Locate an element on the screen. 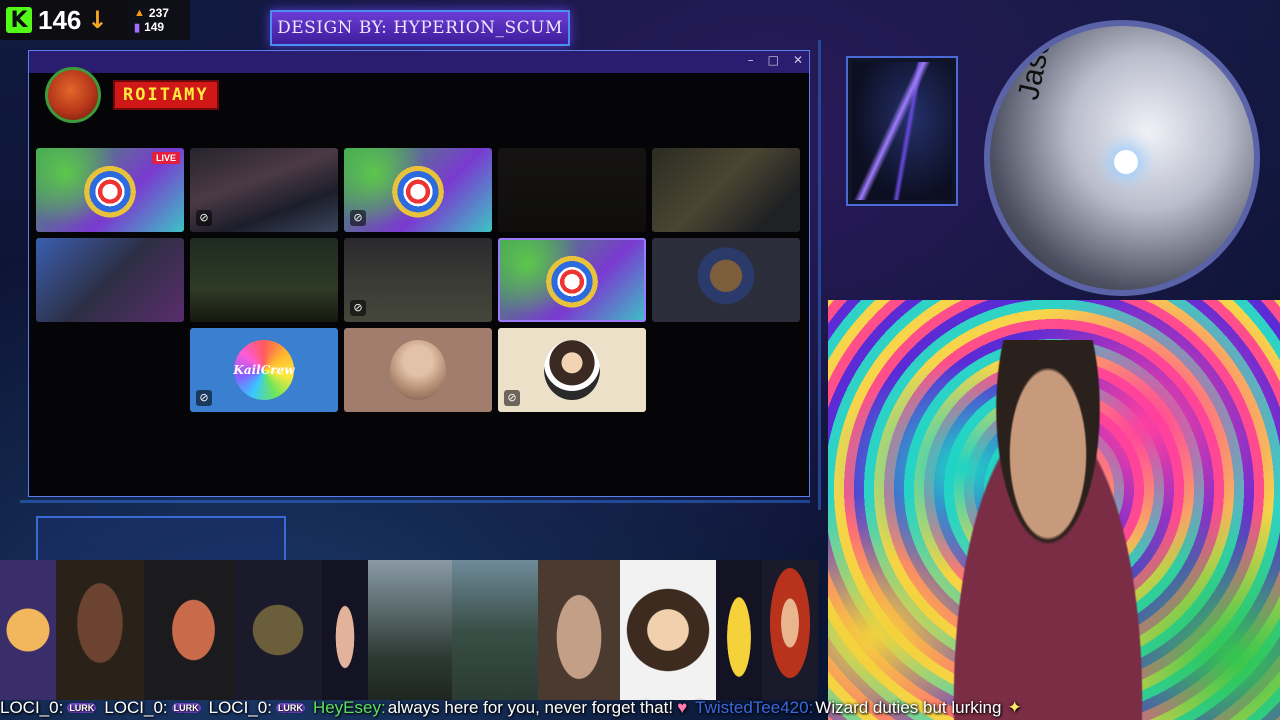 The height and width of the screenshot is (720, 1280). channel-name: ROITAMY is located at coordinates (166, 95).